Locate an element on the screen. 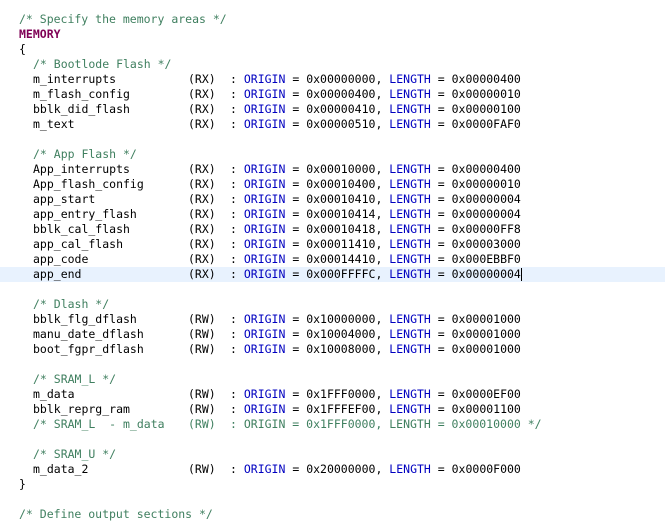 This screenshot has height=522, width=665. group-comment-line: /* SRAM_U */ is located at coordinates (332, 454).